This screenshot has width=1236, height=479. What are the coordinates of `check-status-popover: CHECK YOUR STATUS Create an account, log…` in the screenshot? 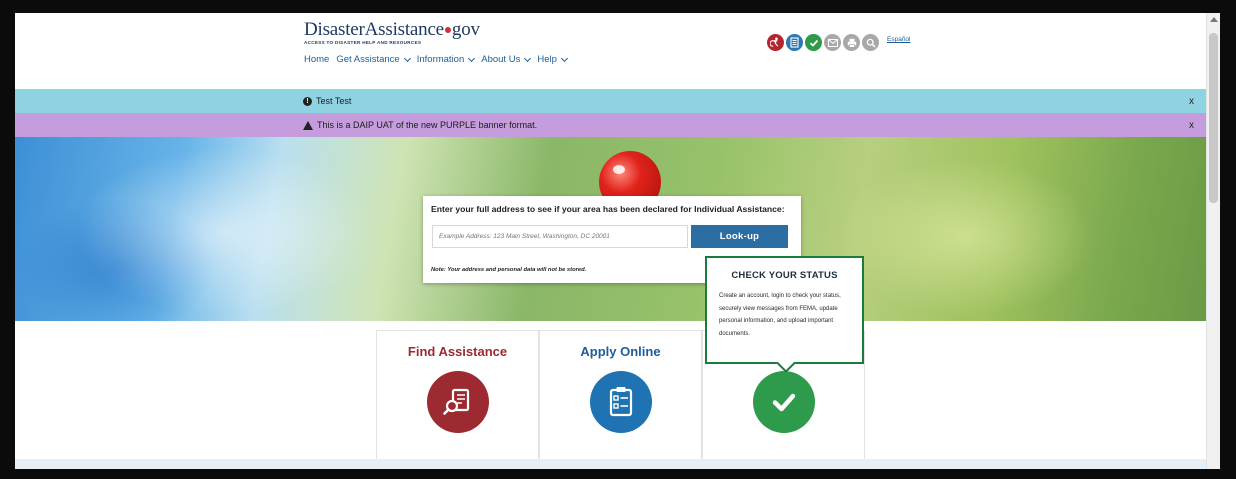 It's located at (784, 310).